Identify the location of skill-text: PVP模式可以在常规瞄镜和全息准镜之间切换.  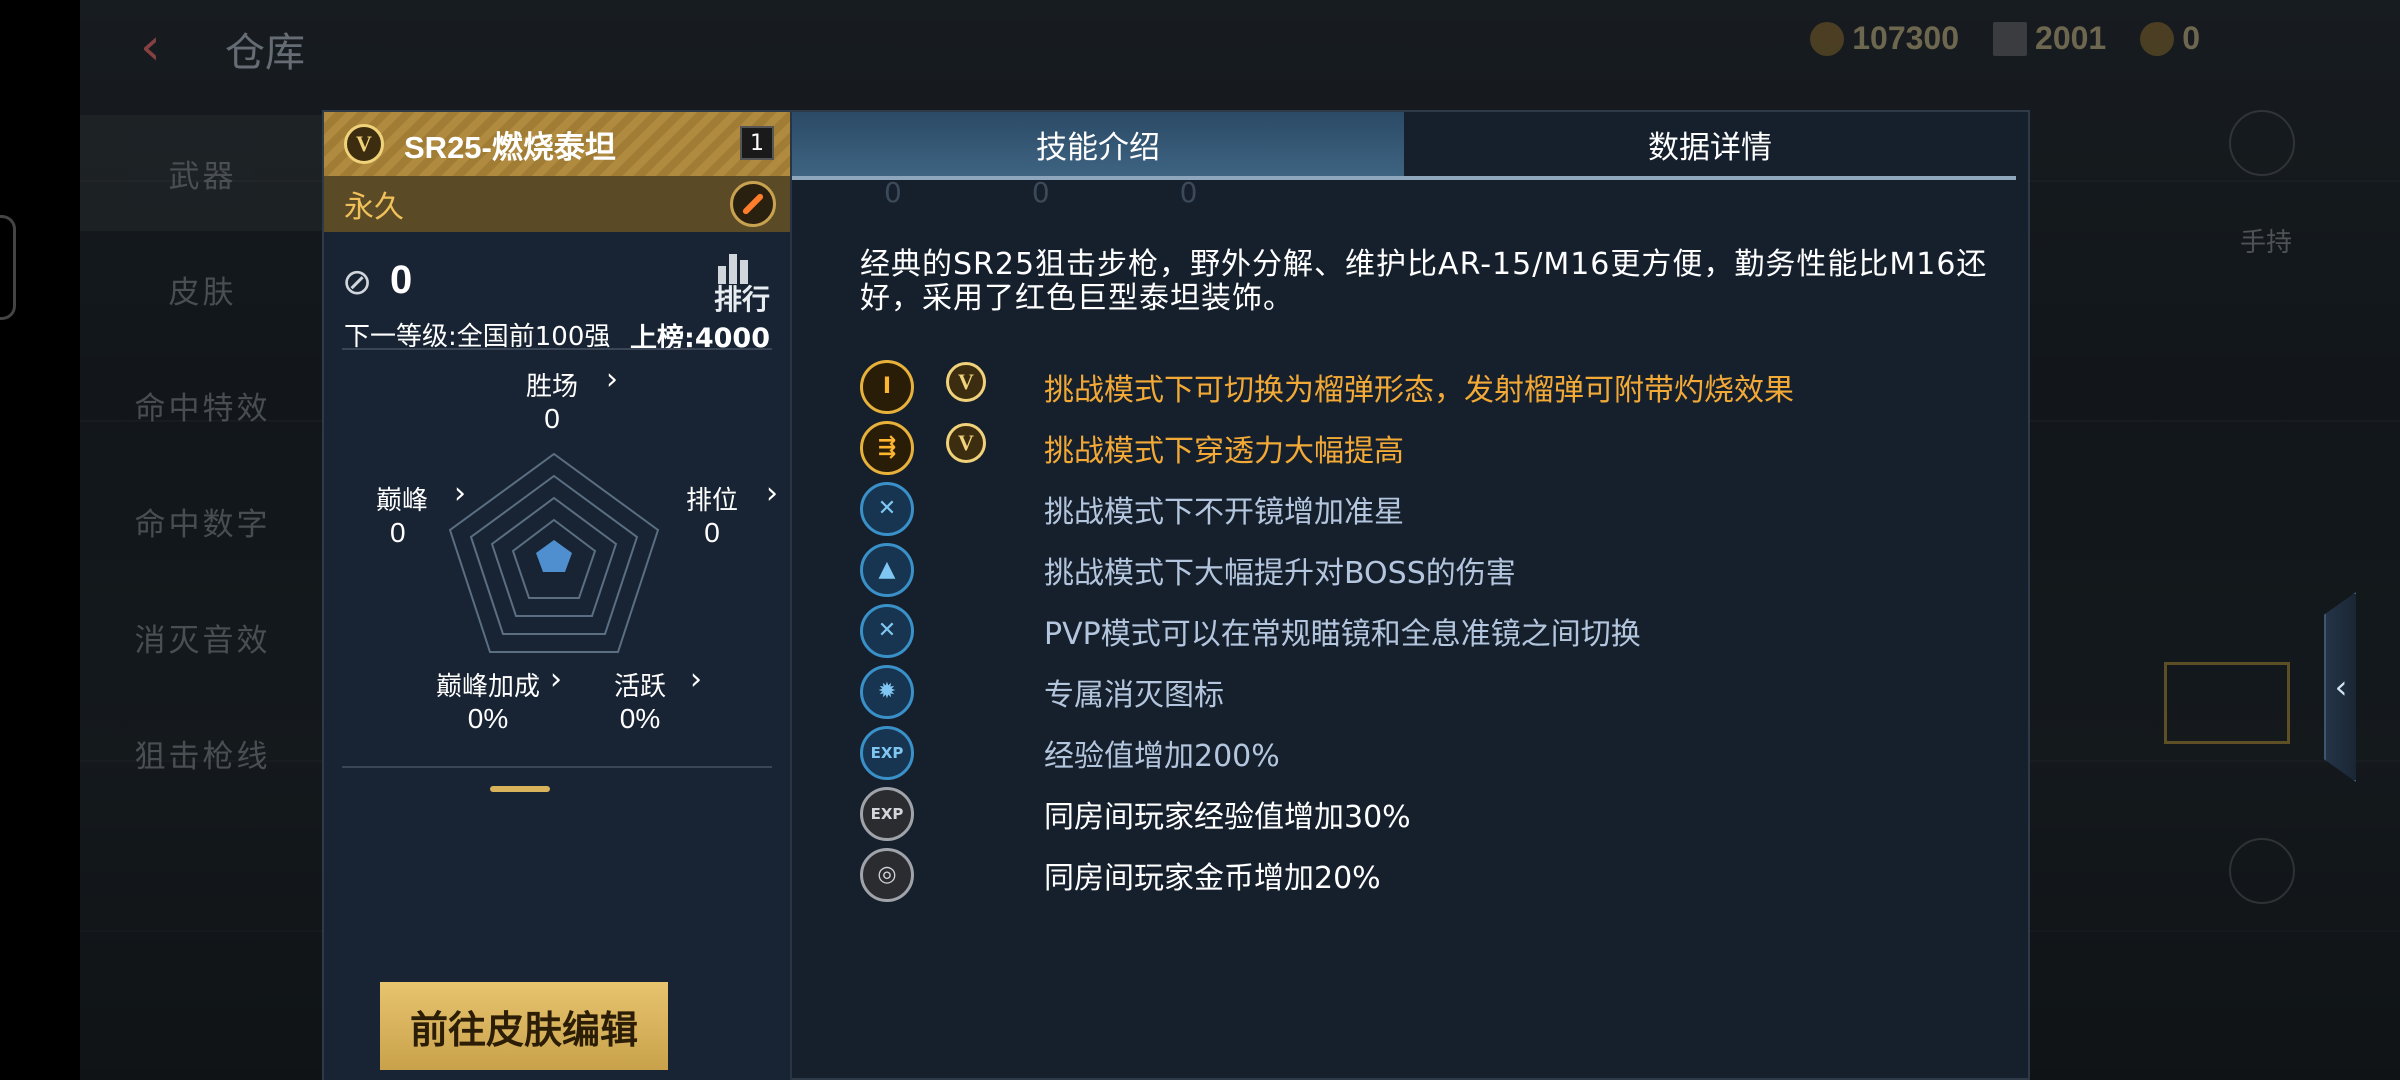
(1342, 634).